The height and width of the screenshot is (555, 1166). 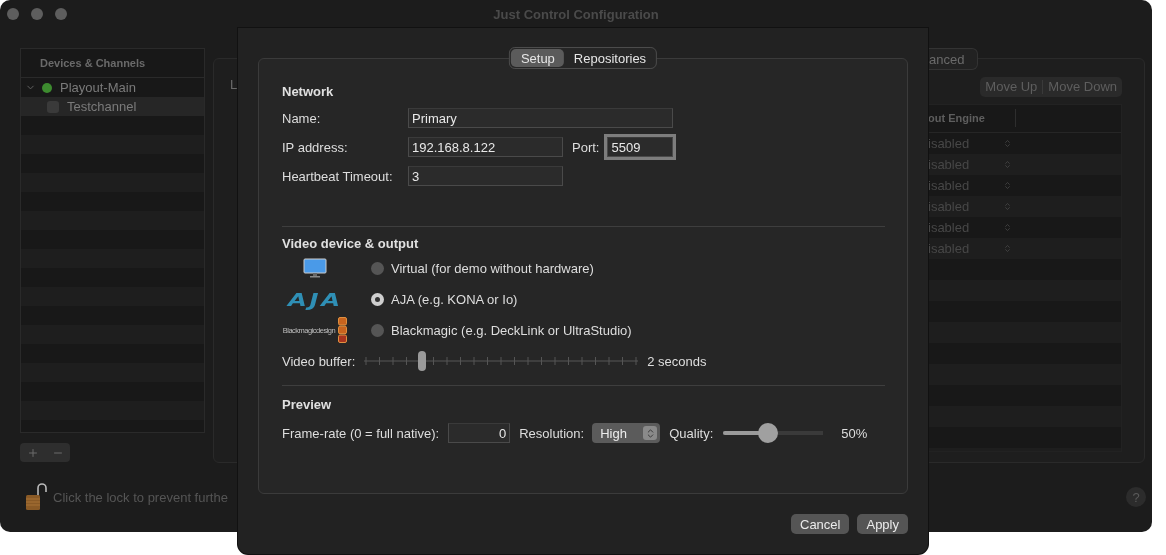 I want to click on timeout-field: 3, so click(x=485, y=176).